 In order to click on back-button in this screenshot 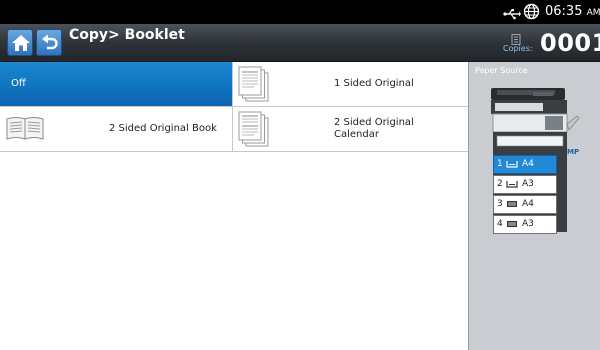, I will do `click(49, 42)`.